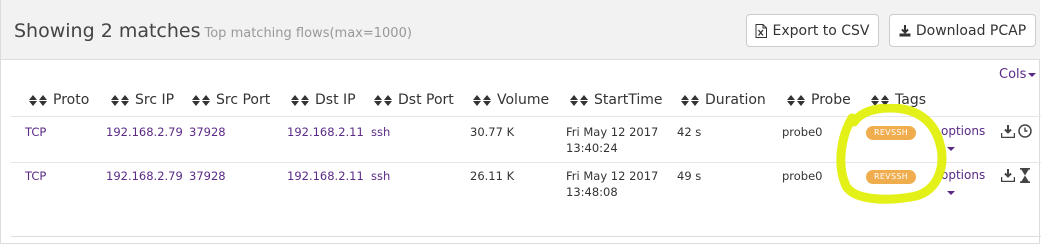 The height and width of the screenshot is (244, 1048). I want to click on volume-value: 30.77 K, so click(492, 132).